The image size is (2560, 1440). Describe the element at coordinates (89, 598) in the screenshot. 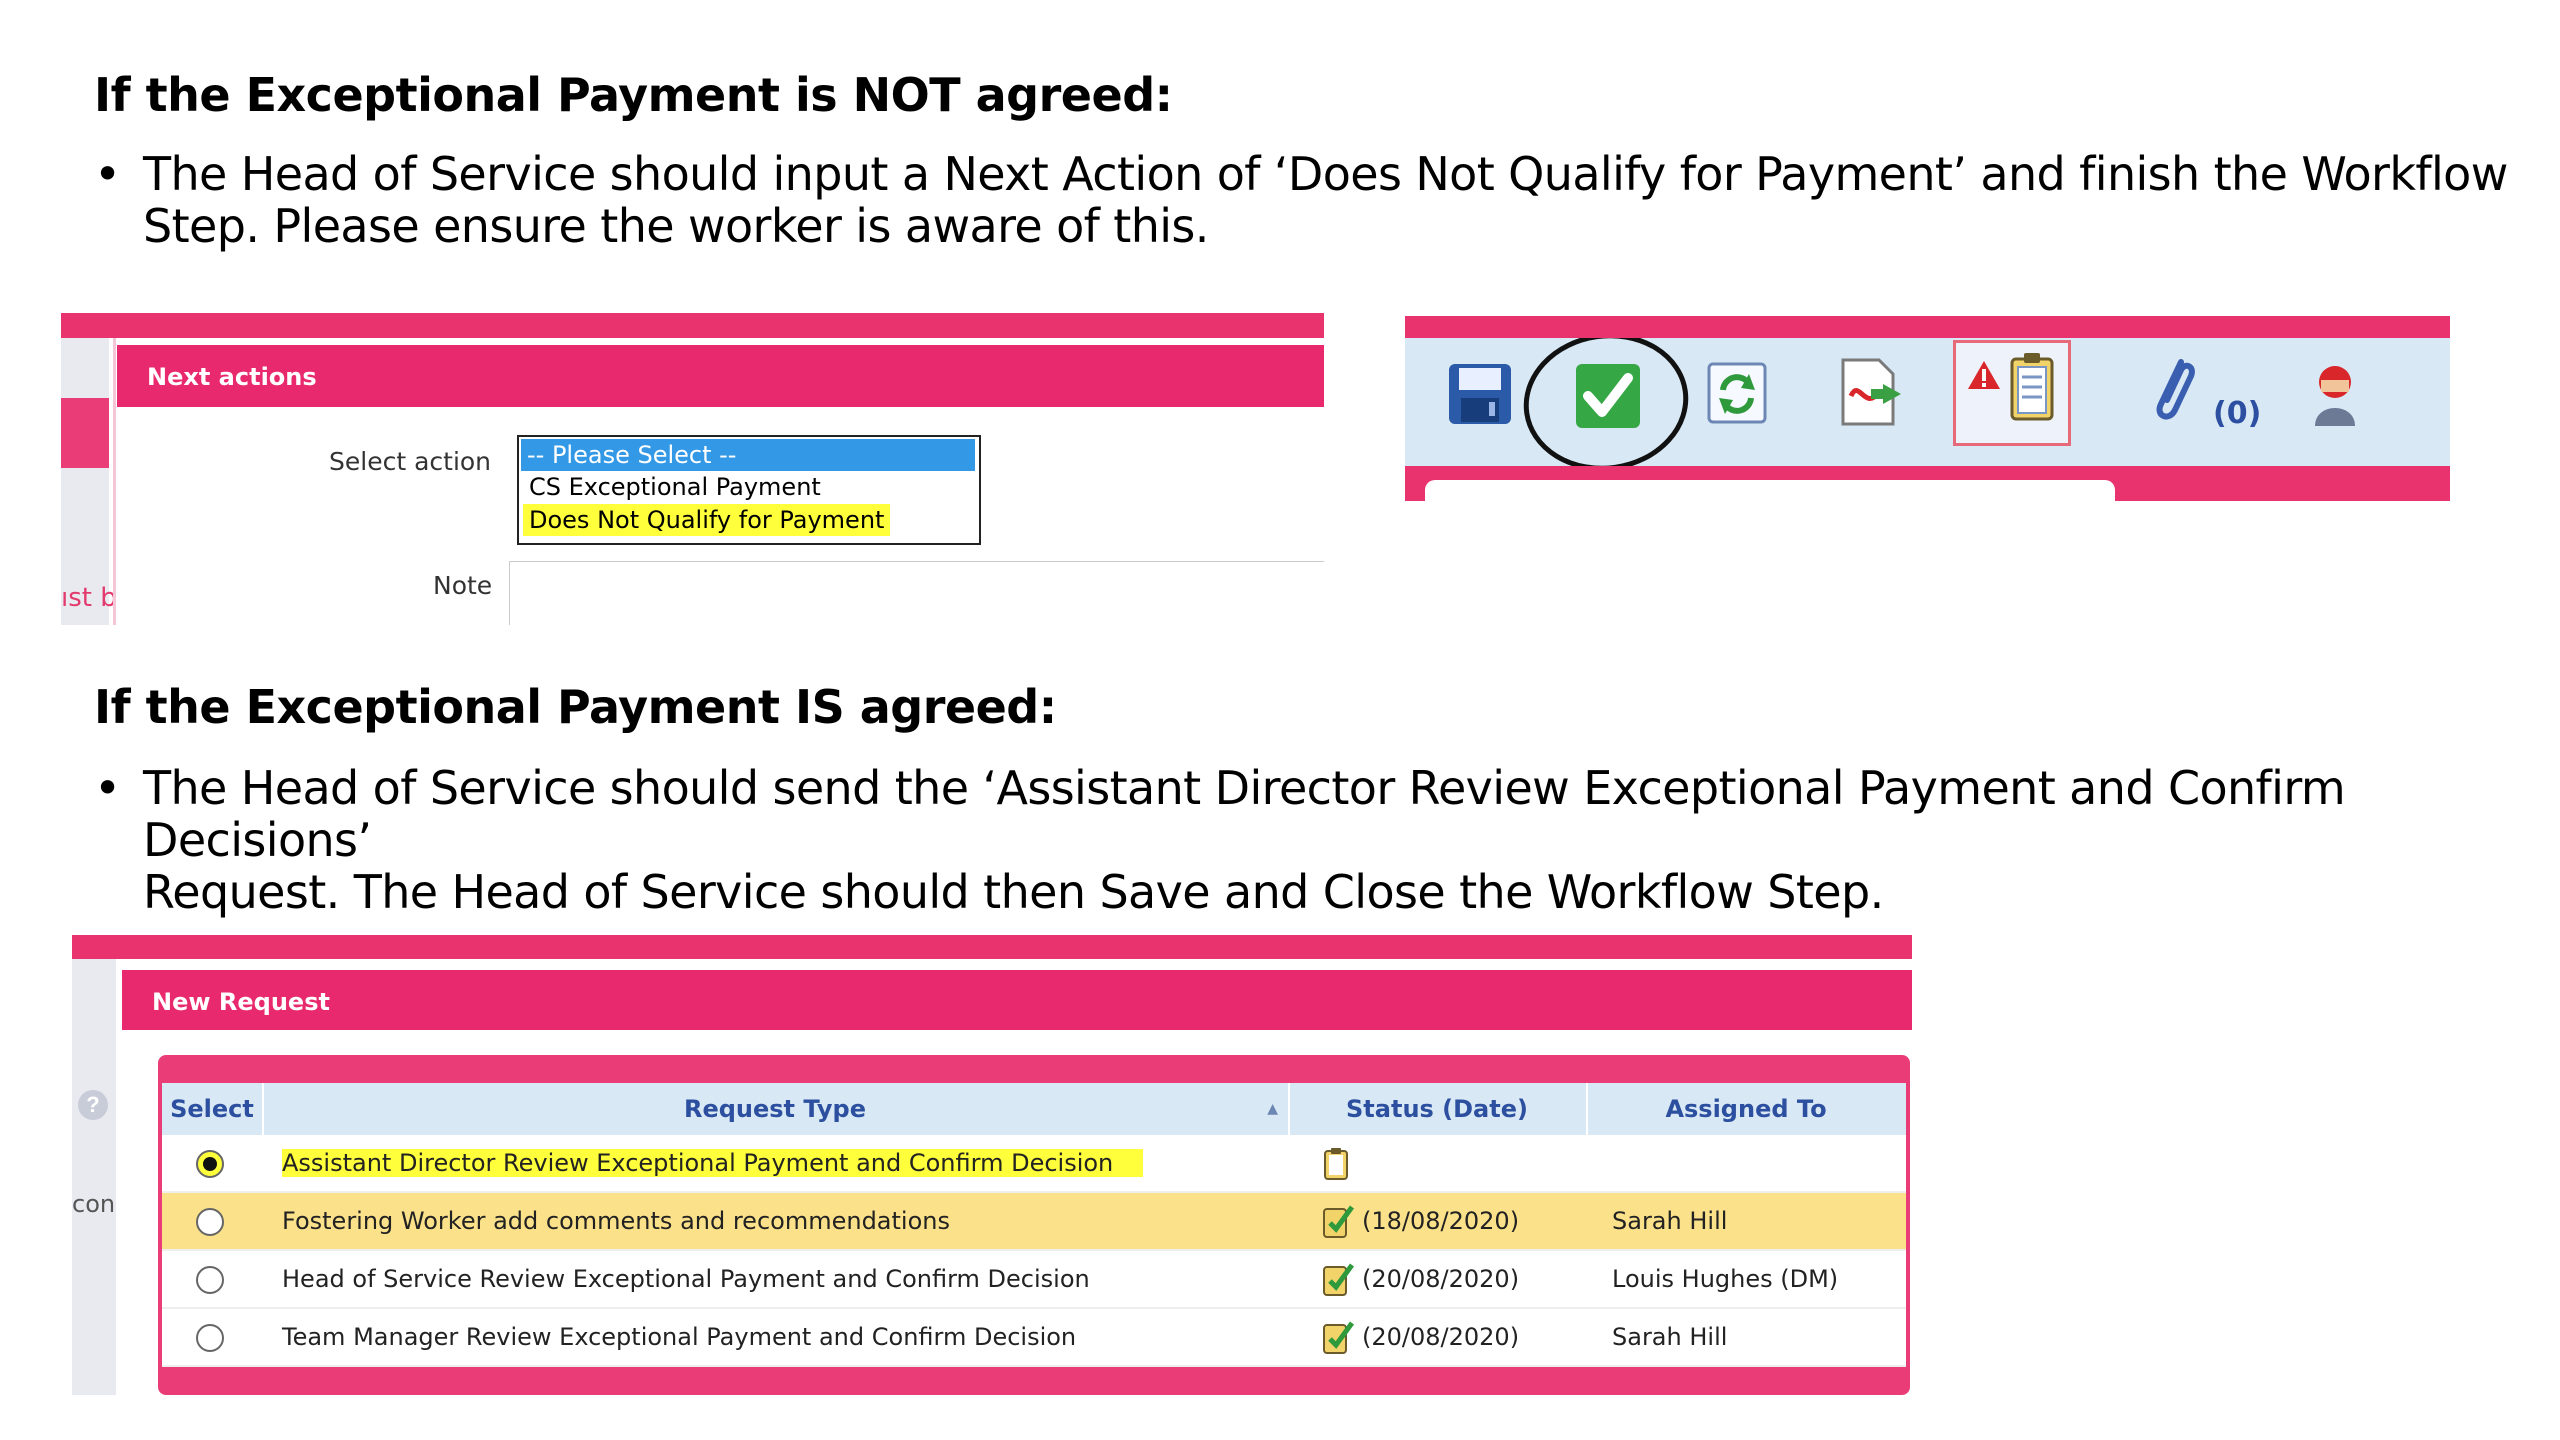

I see `left-cut-text: ıst b` at that location.